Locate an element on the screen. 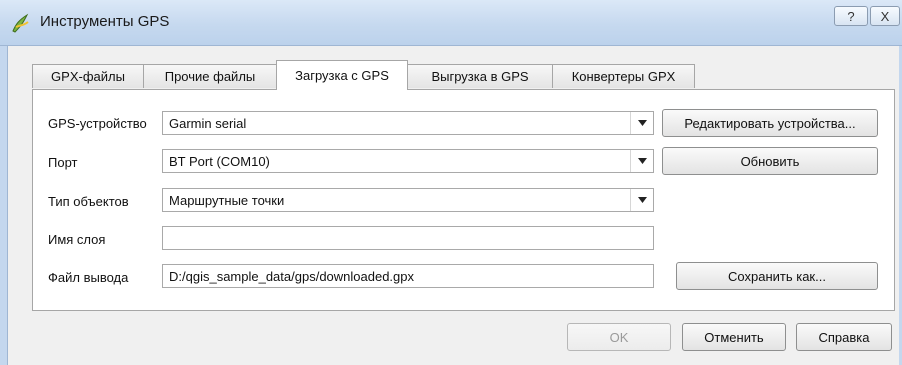  port-select: BT Port (COM10) is located at coordinates (408, 161).